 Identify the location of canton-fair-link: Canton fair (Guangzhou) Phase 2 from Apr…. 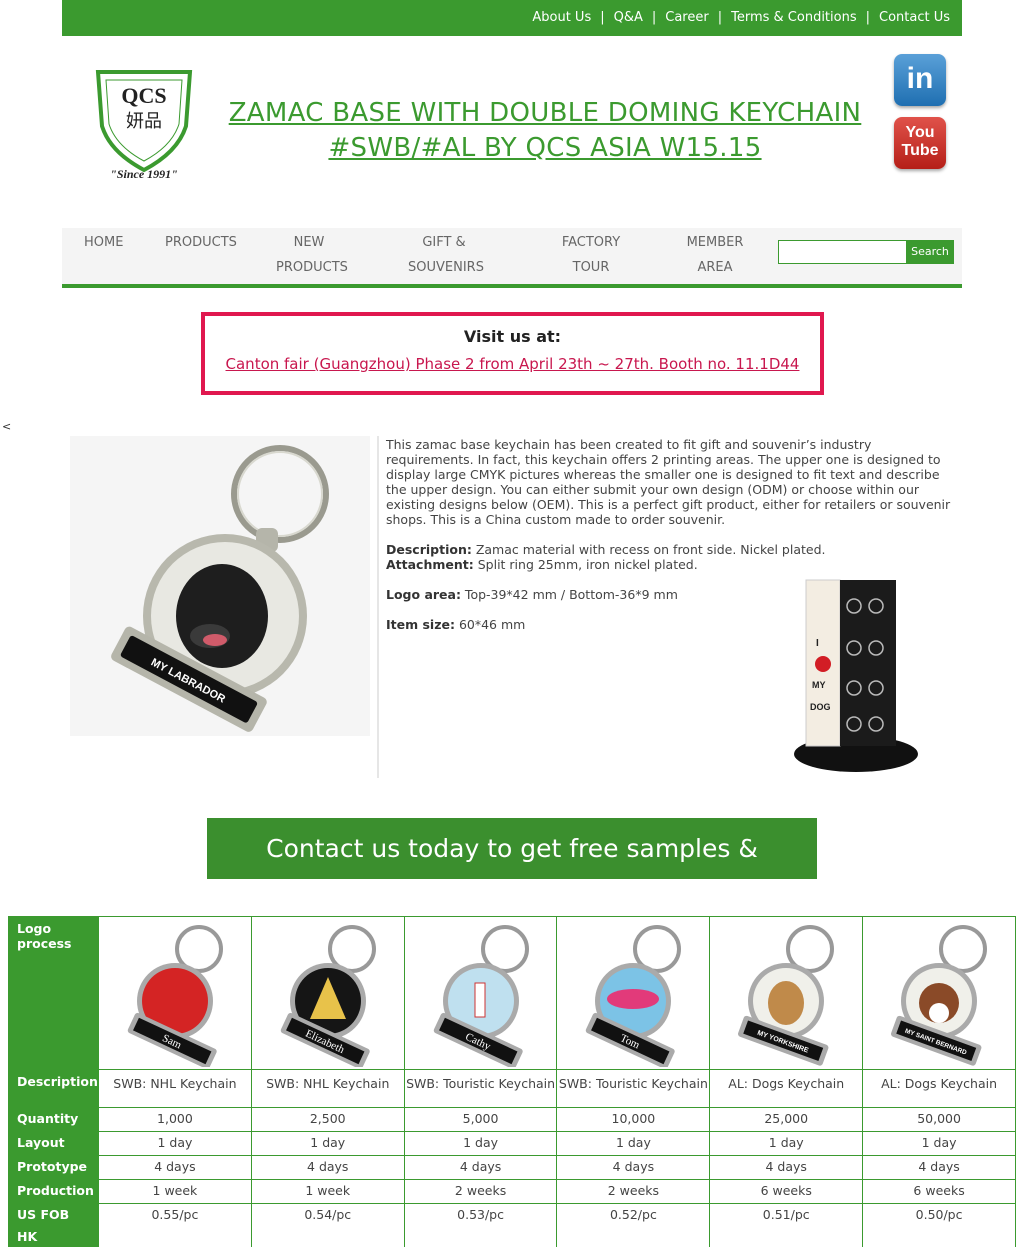
(512, 364).